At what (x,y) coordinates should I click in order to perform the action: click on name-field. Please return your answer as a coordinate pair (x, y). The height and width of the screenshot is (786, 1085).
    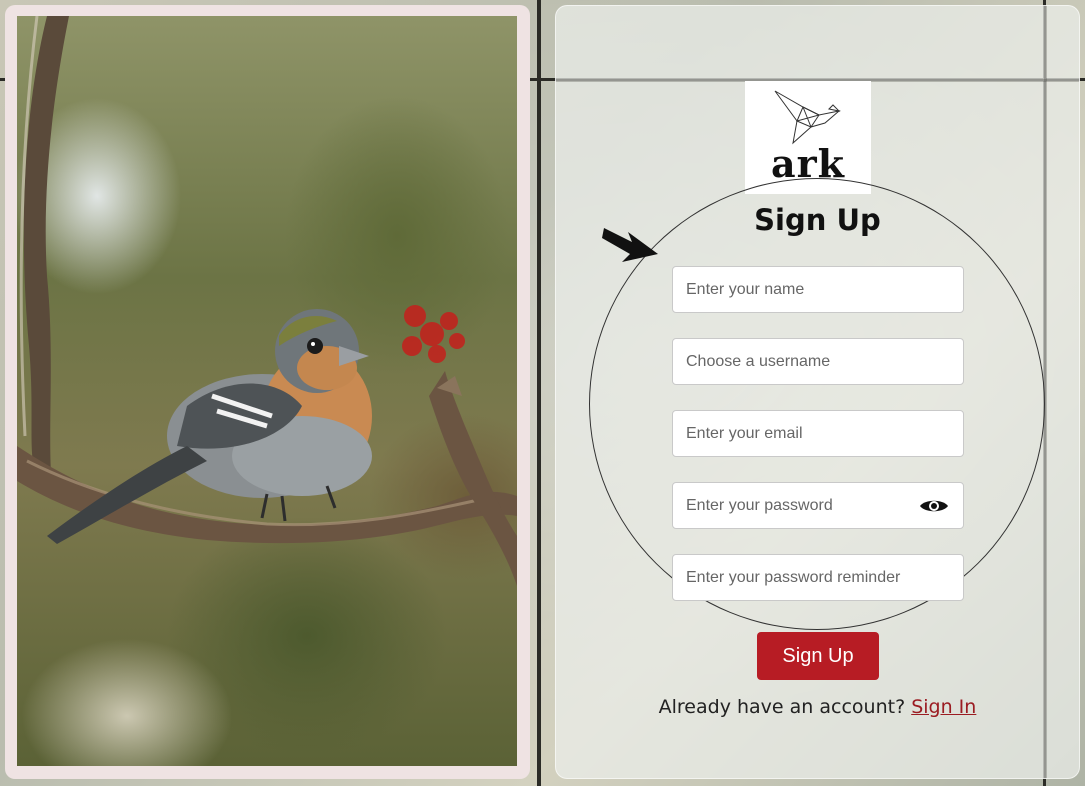
    Looking at the image, I should click on (818, 289).